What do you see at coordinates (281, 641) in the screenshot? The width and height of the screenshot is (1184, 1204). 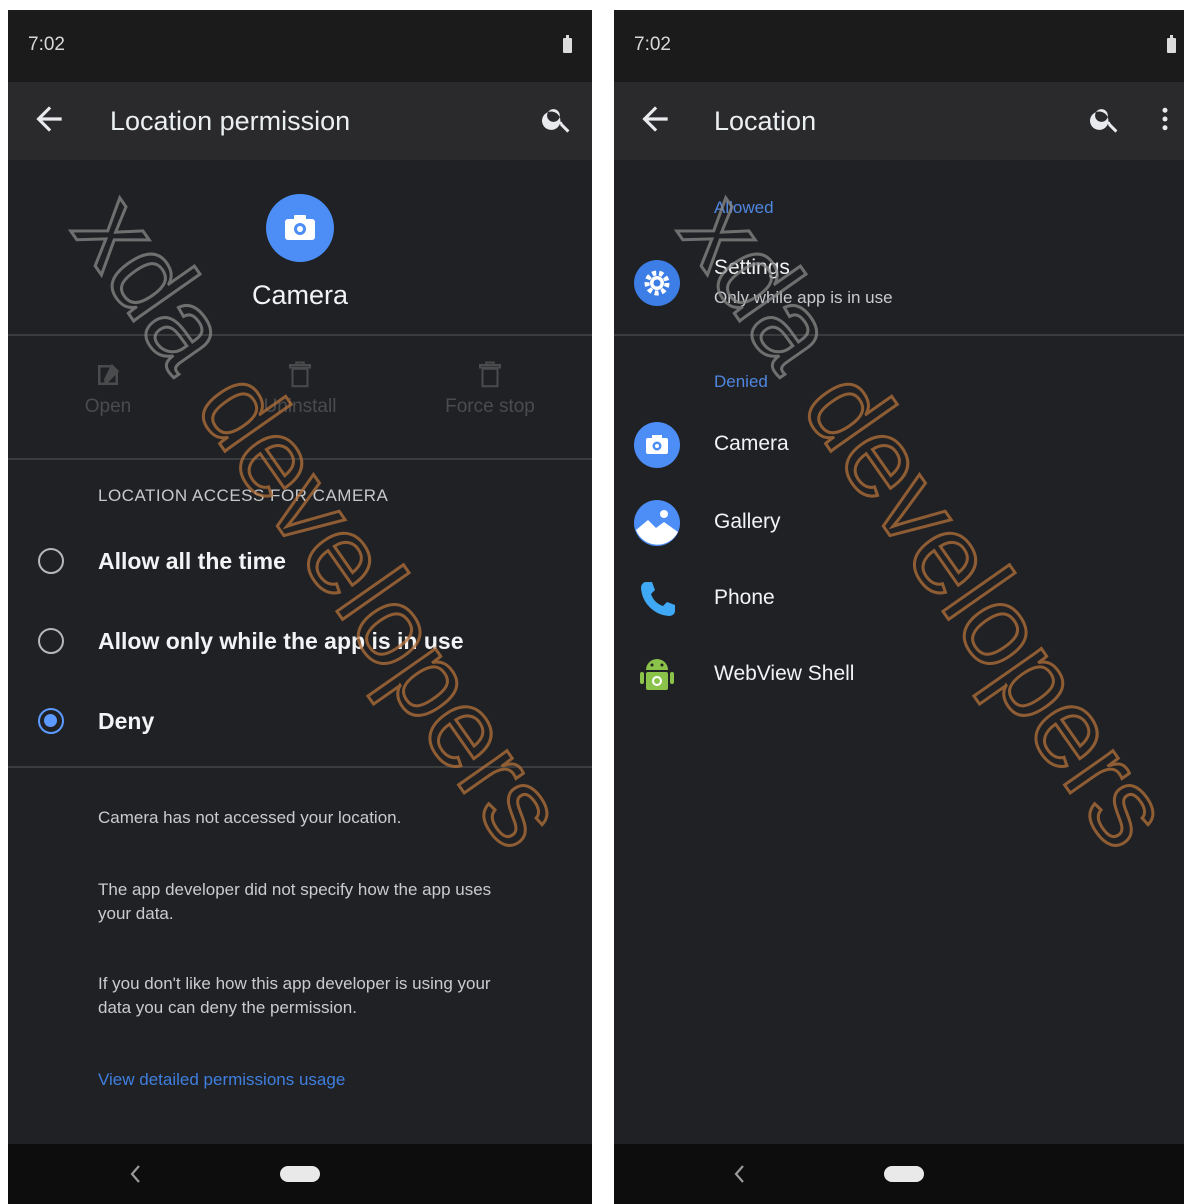 I see `option-label: Allow only while the app is in use` at bounding box center [281, 641].